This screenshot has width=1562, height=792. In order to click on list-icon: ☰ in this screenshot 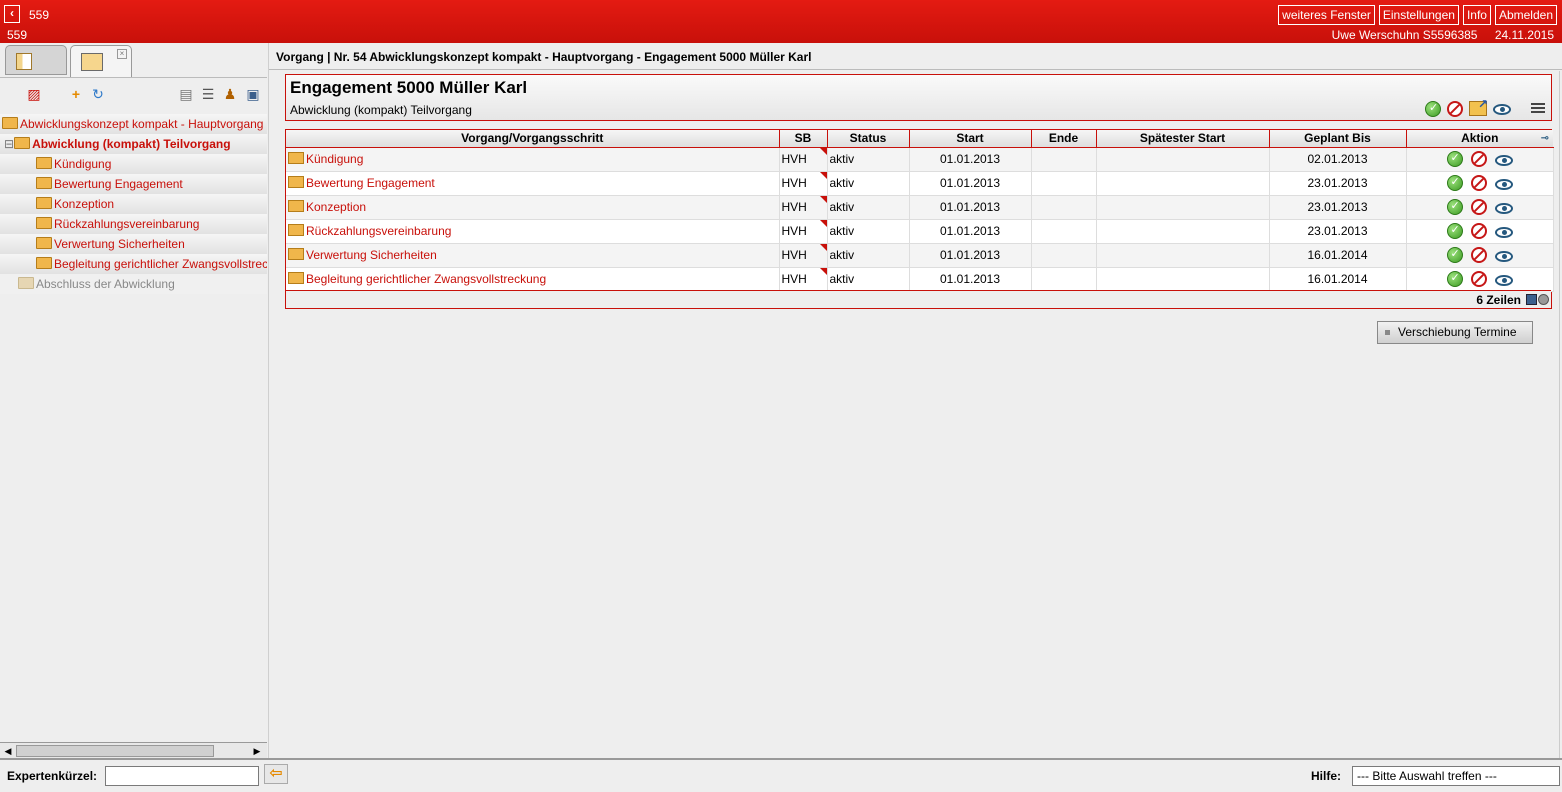, I will do `click(208, 94)`.